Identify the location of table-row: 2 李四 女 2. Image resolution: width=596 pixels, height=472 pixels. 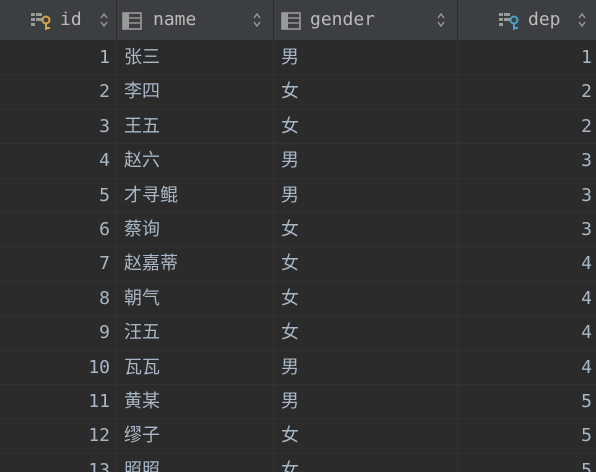
(298, 92).